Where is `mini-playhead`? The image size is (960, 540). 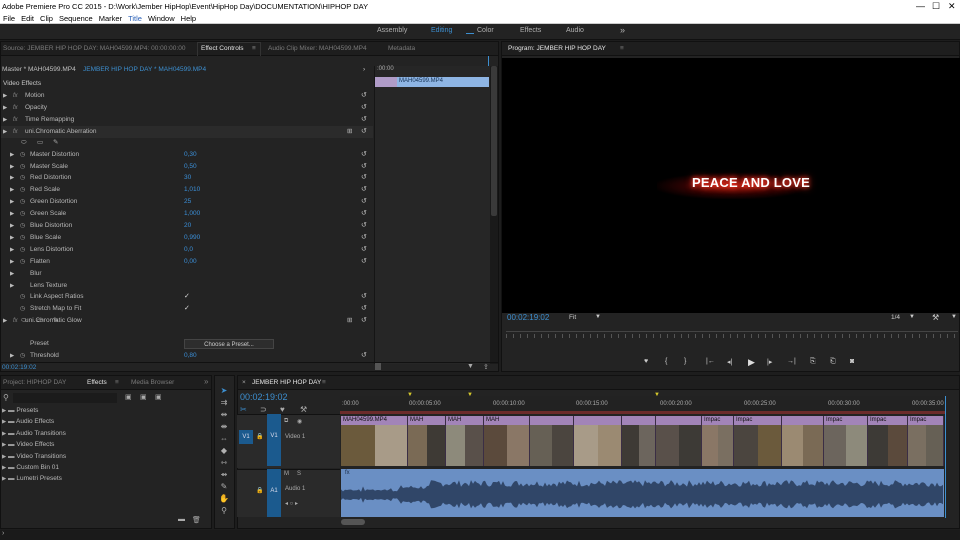 mini-playhead is located at coordinates (488, 61).